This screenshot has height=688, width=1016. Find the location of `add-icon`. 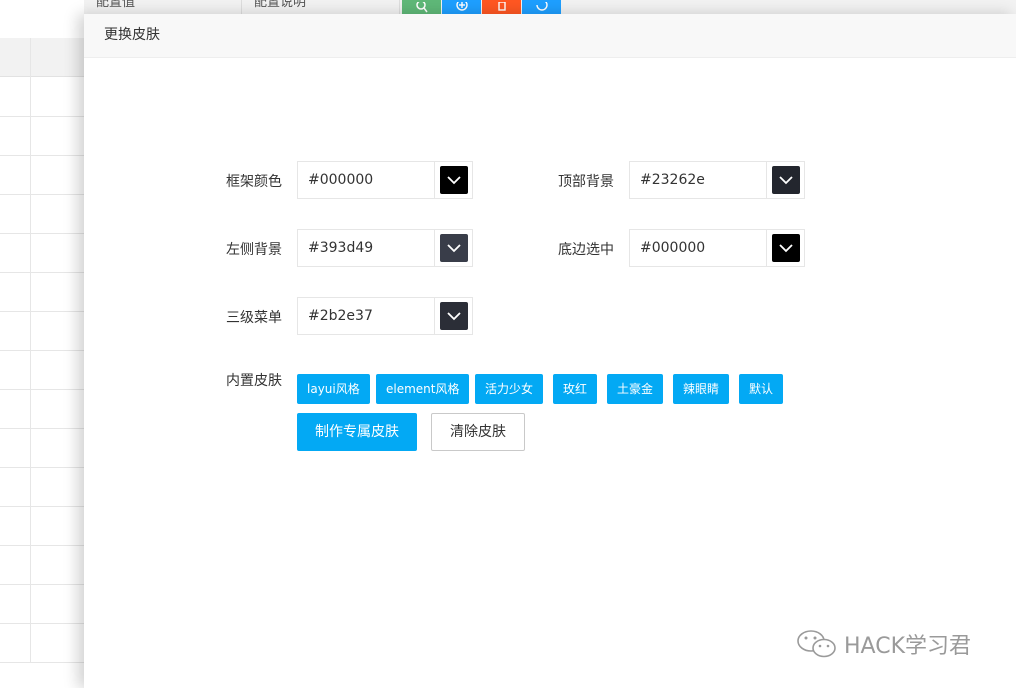

add-icon is located at coordinates (461, 7).